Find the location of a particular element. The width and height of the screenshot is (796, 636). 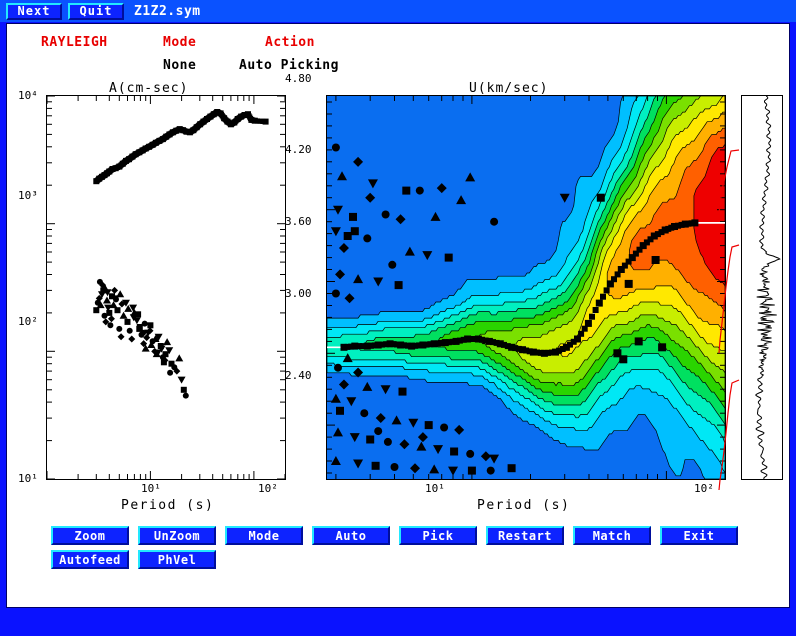

pick-button: Pick is located at coordinates (438, 535).